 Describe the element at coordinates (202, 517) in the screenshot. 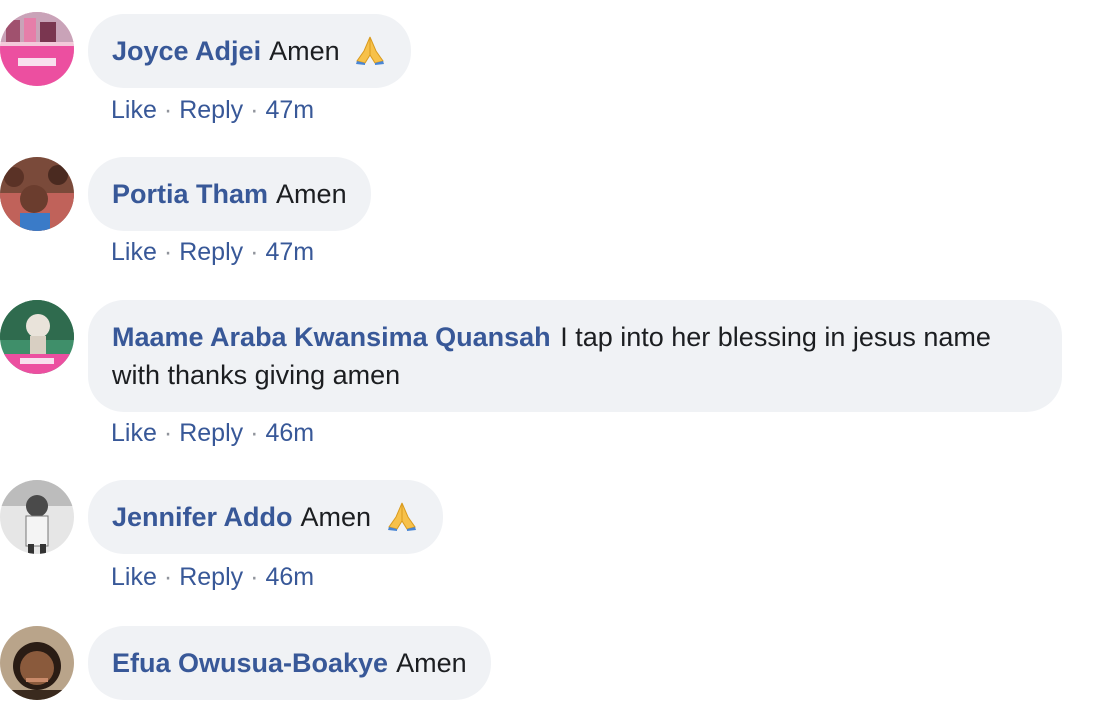

I see `comment-author: Jennifer Addo` at that location.